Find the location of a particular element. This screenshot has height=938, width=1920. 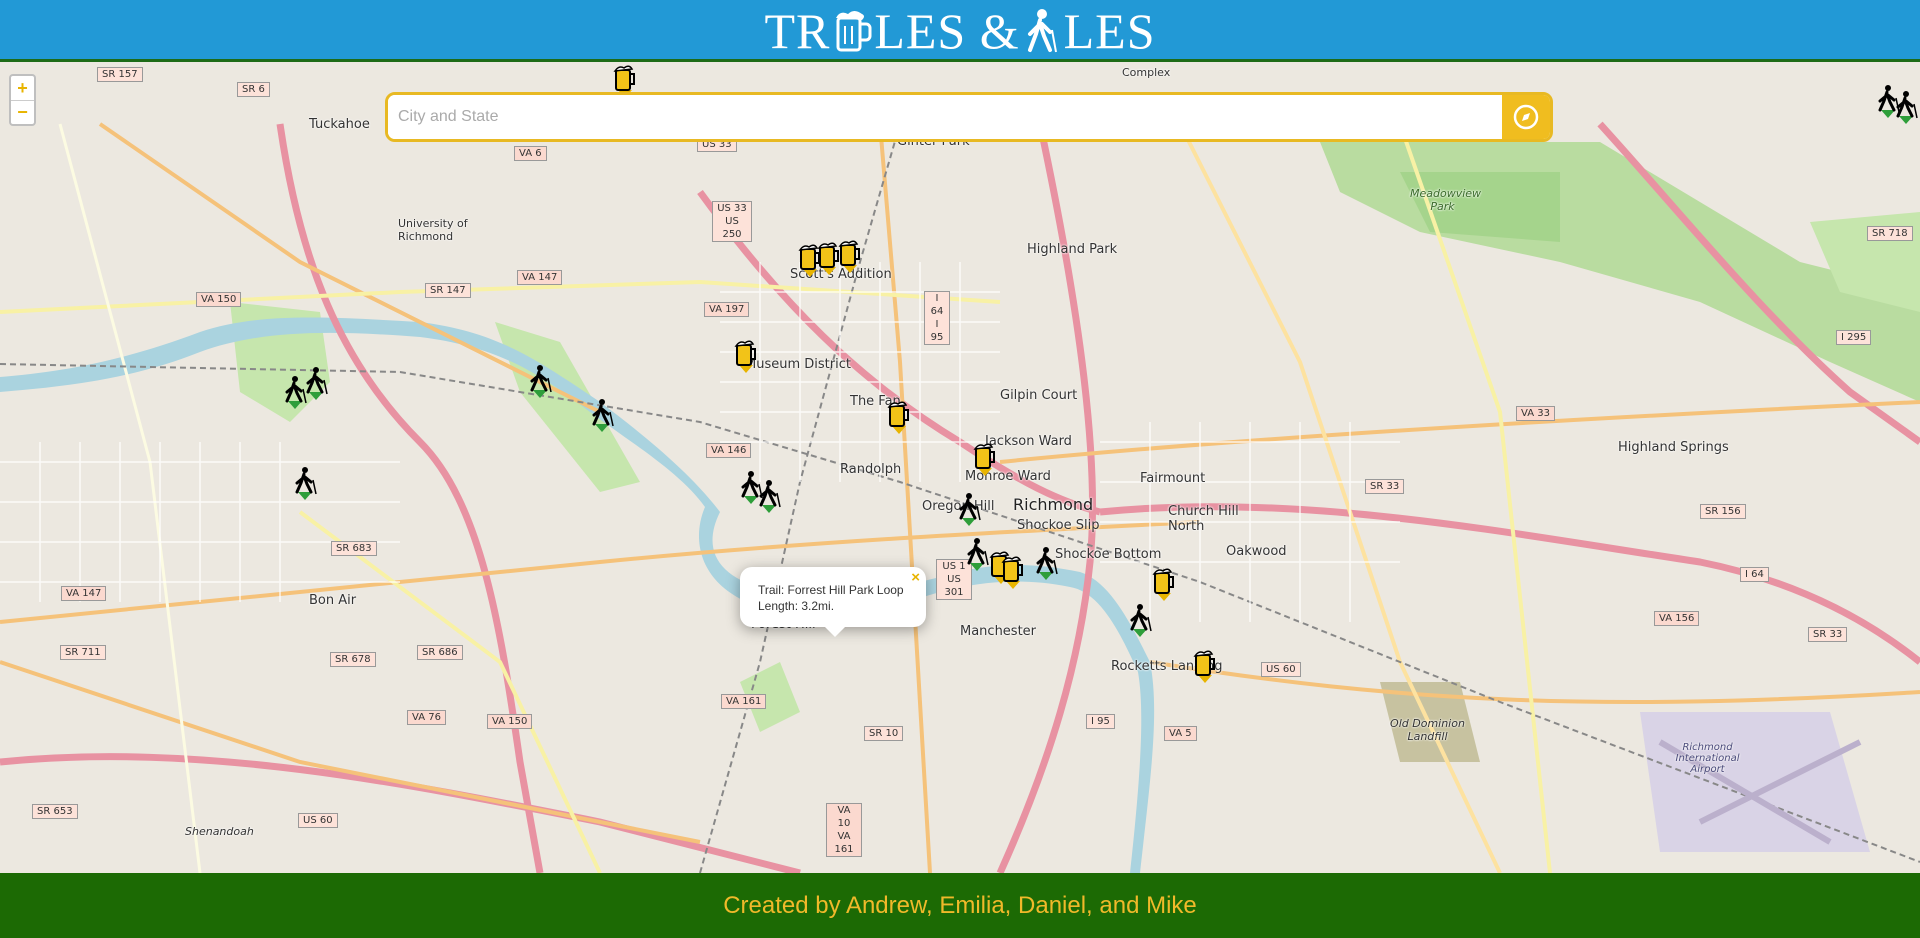

popup-trail-name: Trail: Forrest Hill Park Loop is located at coordinates (831, 590).